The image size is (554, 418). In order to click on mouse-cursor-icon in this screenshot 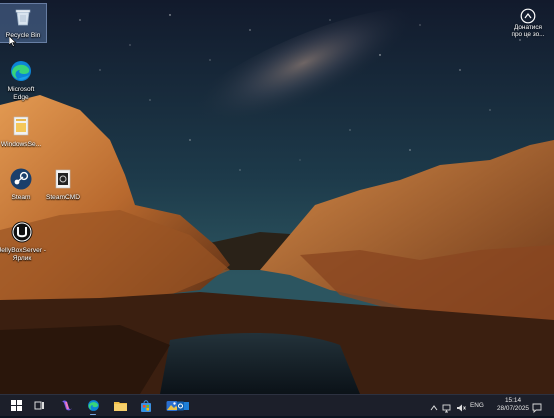, I will do `click(13, 41)`.